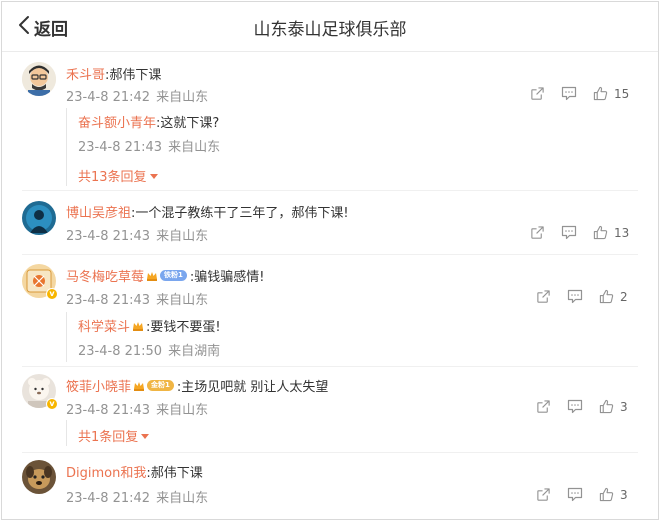 Image resolution: width=660 pixels, height=521 pixels. Describe the element at coordinates (227, 277) in the screenshot. I see `comment-text: :骗钱骗感情!` at that location.